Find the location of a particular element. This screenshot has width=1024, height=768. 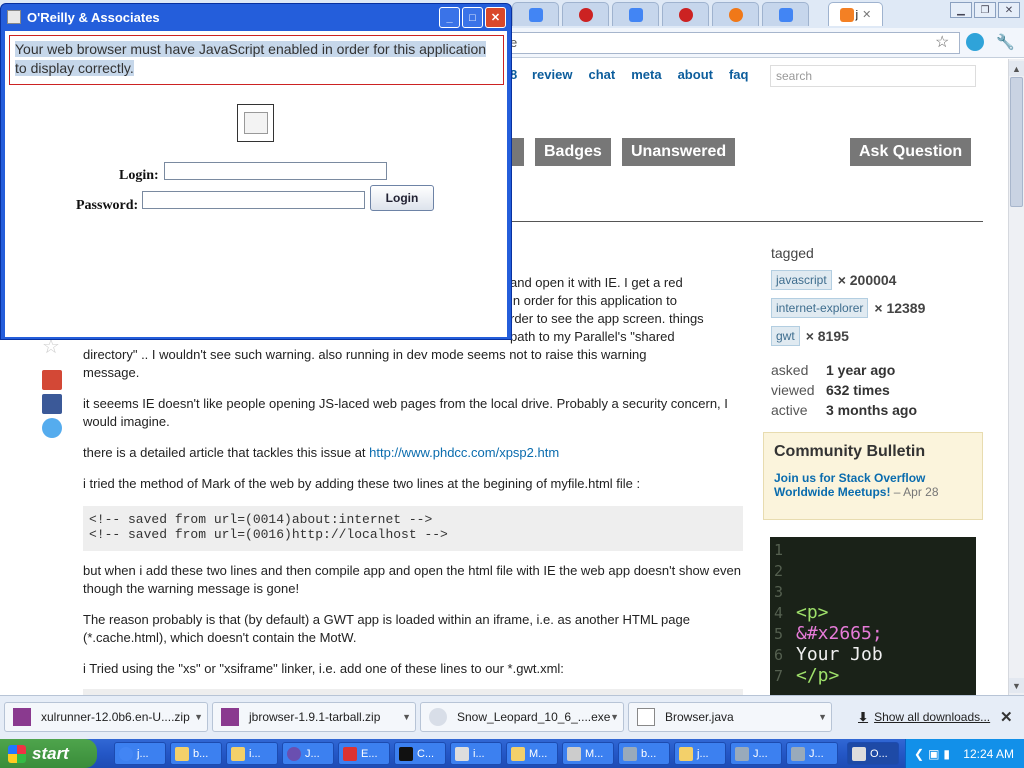

scroll-thumb is located at coordinates (1016, 142).